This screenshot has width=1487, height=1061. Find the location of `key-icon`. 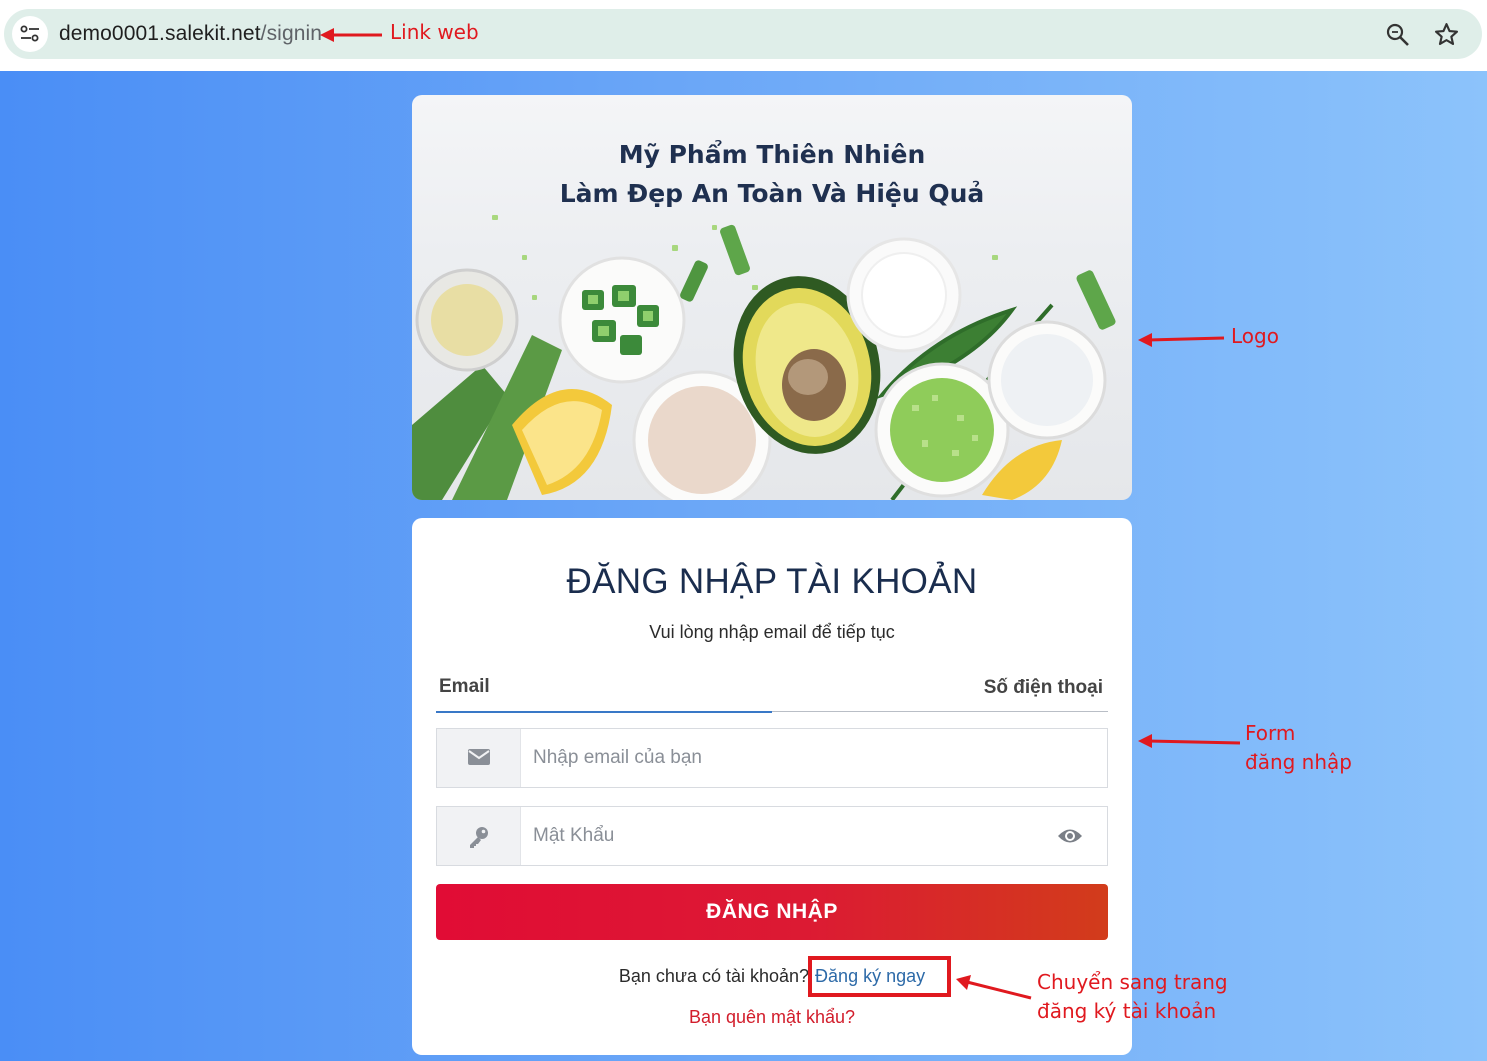

key-icon is located at coordinates (479, 837).